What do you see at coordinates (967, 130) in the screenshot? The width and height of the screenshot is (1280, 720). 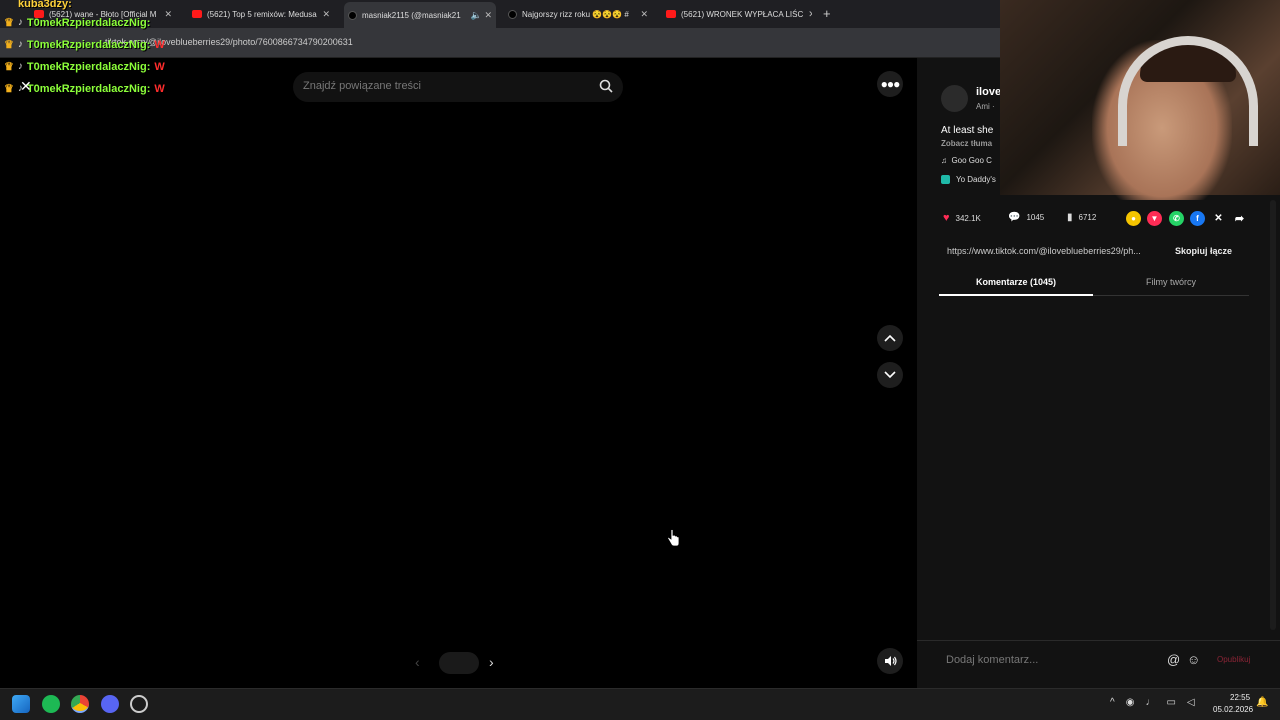 I see `post-caption: At least she` at bounding box center [967, 130].